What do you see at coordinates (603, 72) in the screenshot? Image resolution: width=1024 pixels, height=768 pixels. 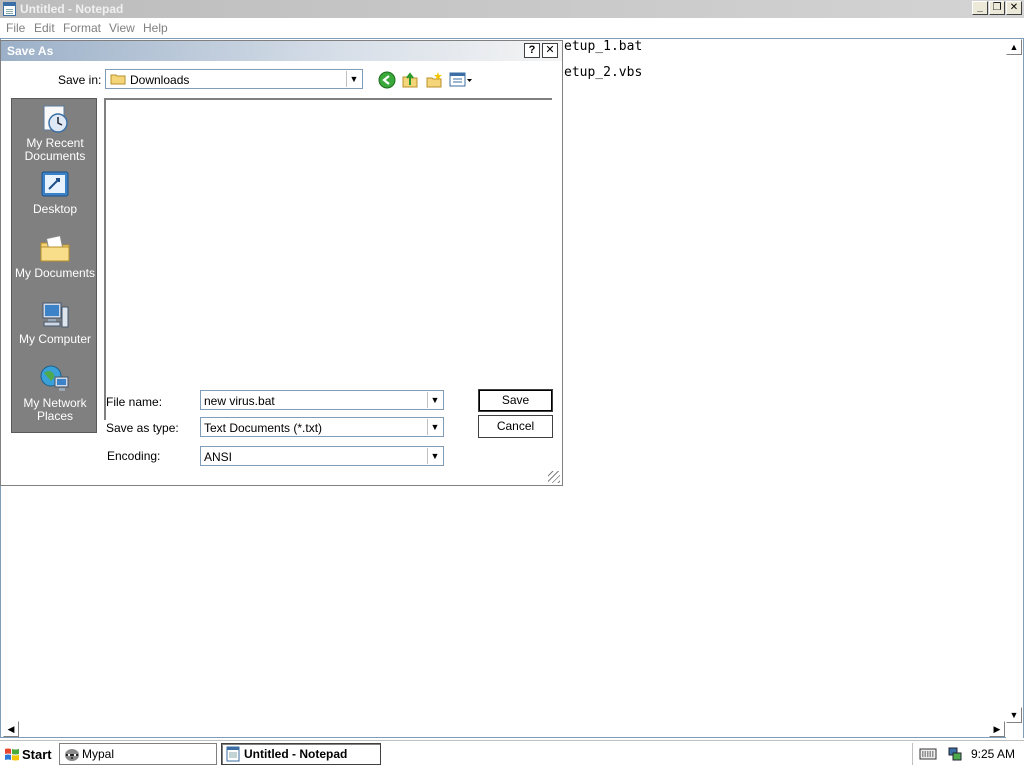 I see `text-line: etup_2.vbs` at bounding box center [603, 72].